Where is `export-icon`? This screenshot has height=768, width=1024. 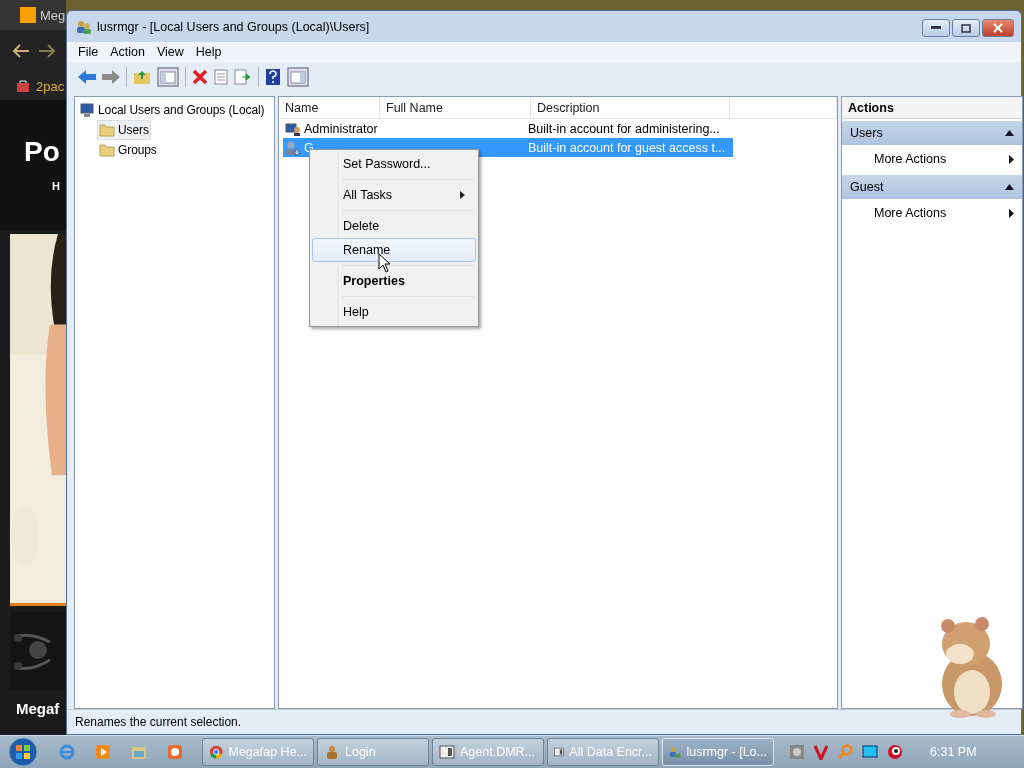
export-icon is located at coordinates (243, 77).